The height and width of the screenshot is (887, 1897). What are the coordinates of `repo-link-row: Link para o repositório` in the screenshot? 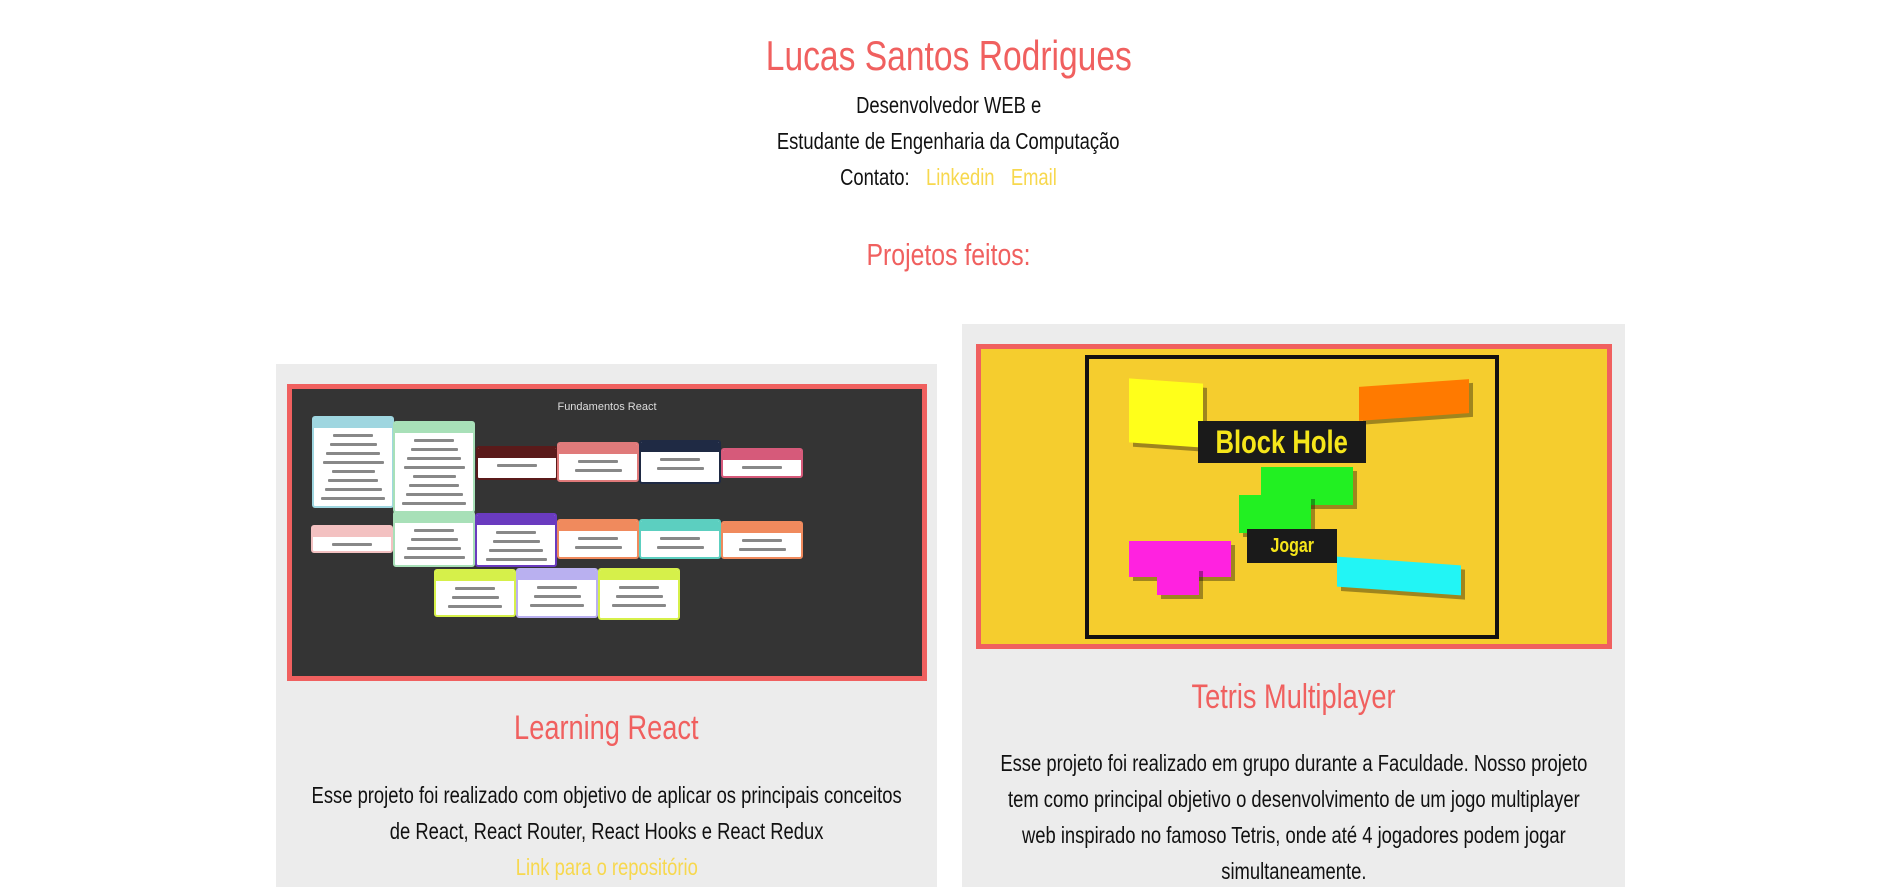 It's located at (606, 867).